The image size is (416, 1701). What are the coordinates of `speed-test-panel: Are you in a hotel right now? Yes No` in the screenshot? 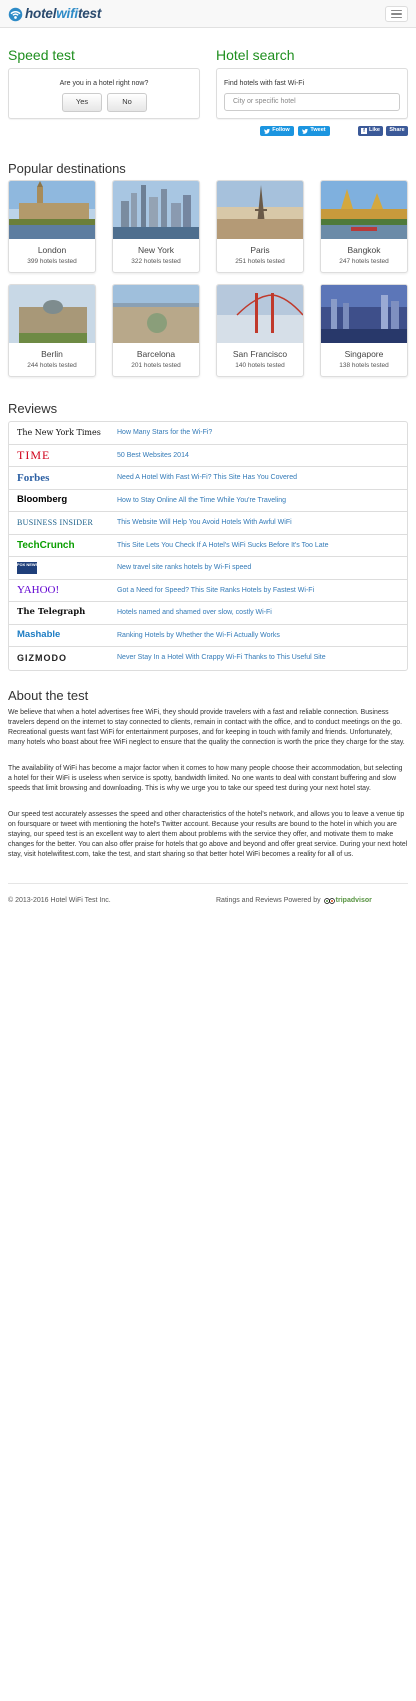 It's located at (104, 93).